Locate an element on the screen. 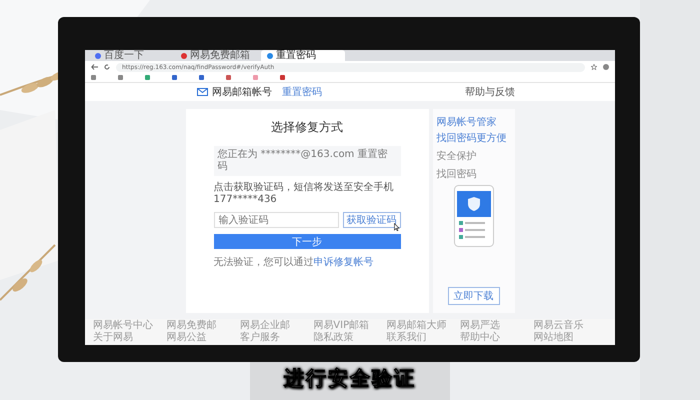 This screenshot has width=700, height=400. back-icon is located at coordinates (94, 67).